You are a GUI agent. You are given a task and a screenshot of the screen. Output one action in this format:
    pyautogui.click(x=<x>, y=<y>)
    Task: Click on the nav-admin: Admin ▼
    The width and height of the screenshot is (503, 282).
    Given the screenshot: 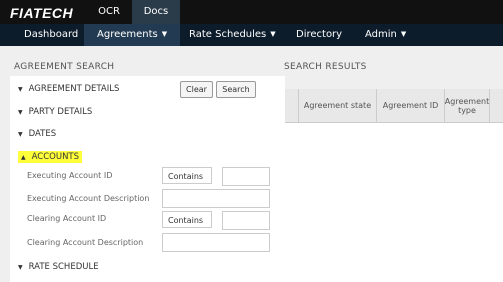 What is the action you would take?
    pyautogui.click(x=385, y=35)
    